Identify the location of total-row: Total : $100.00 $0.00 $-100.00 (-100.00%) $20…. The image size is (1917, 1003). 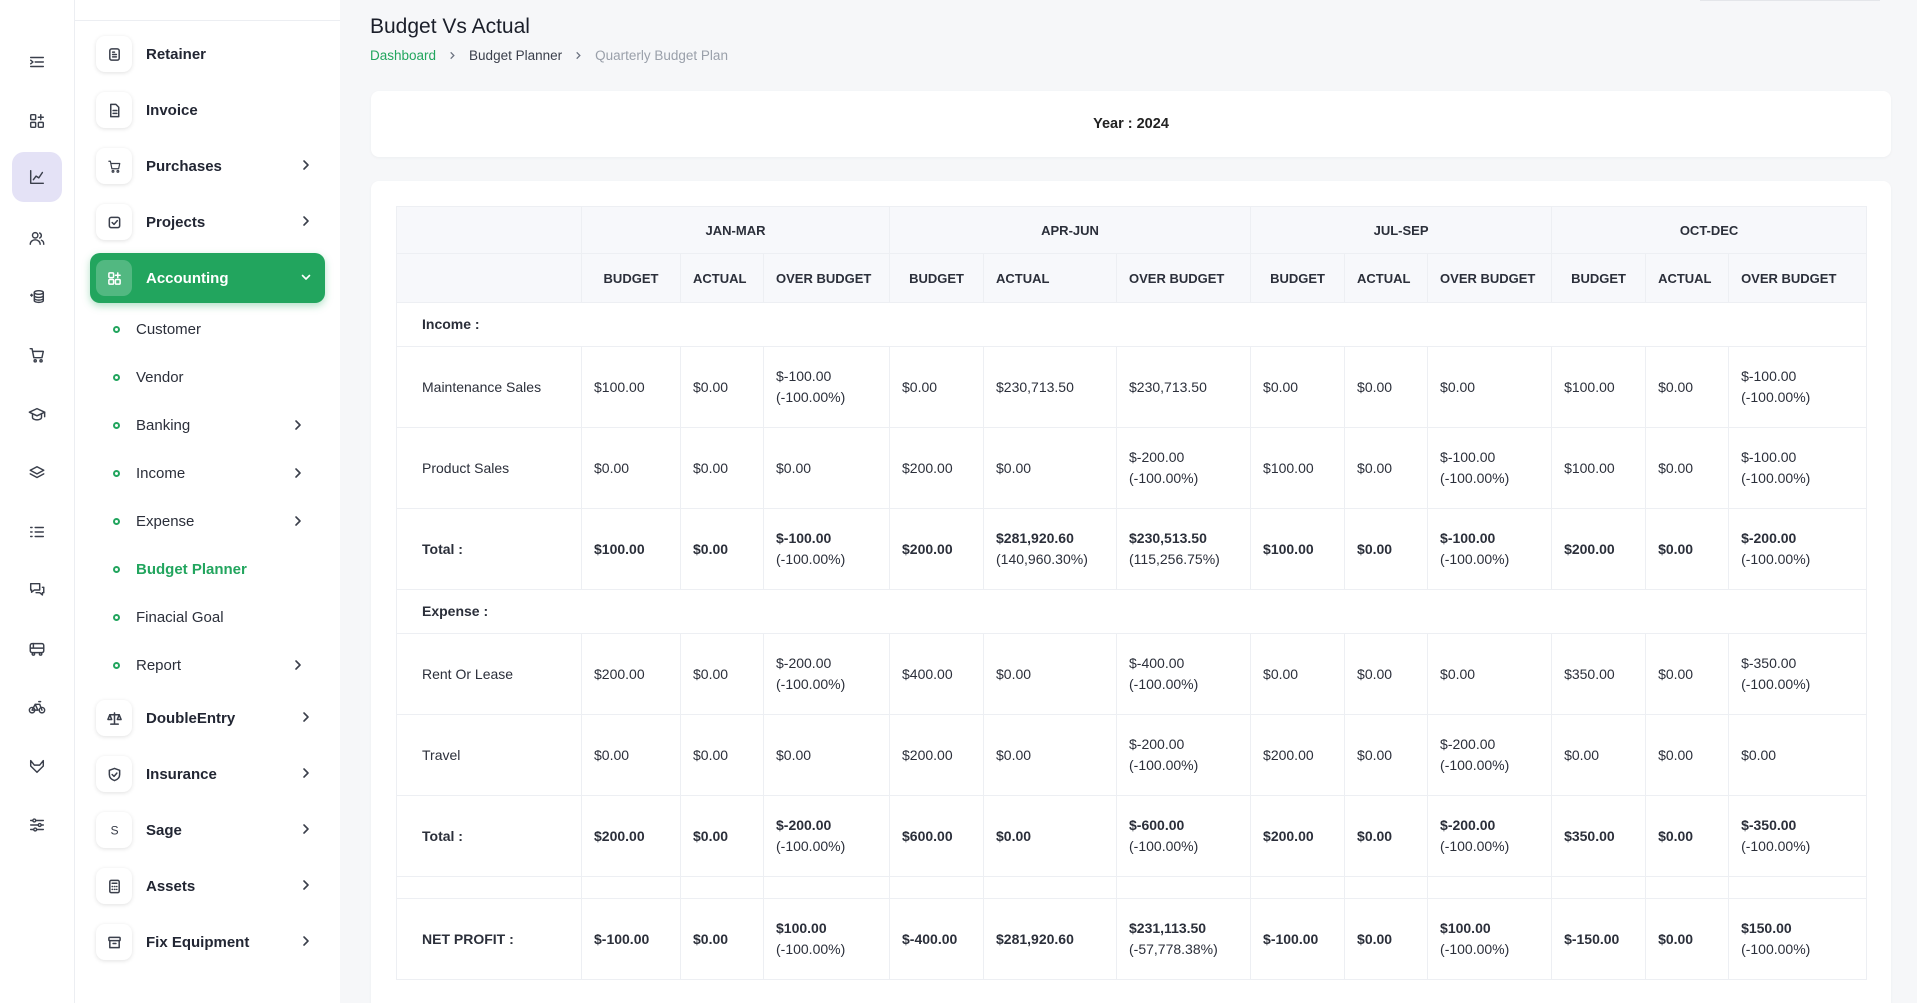
(1132, 549).